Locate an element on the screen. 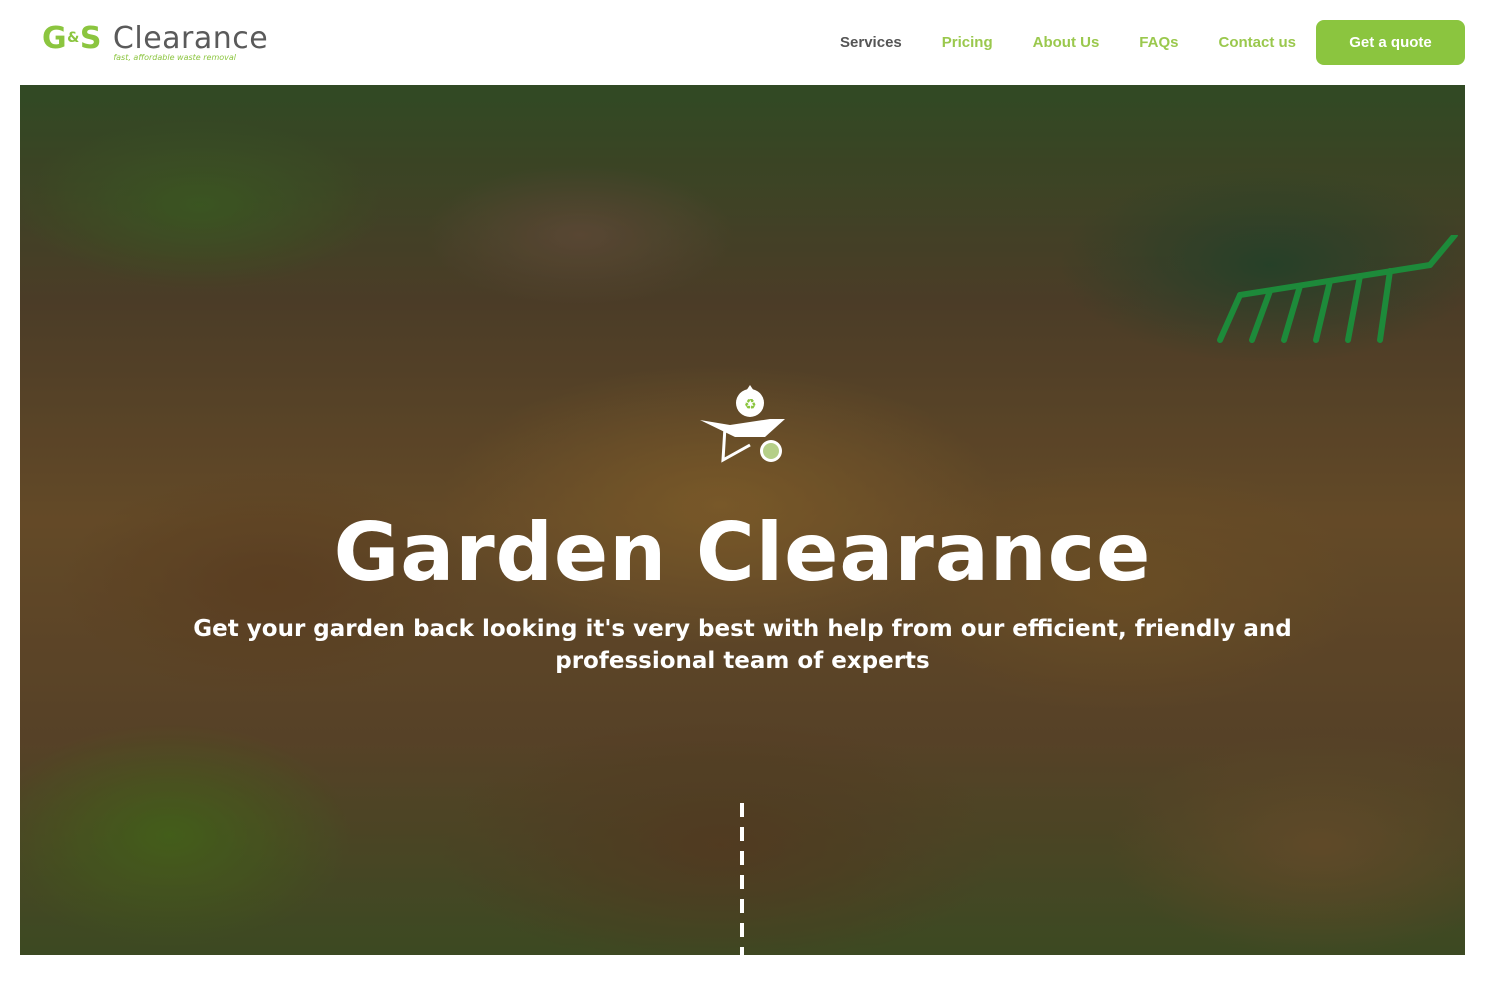 The height and width of the screenshot is (1000, 1485). rake-image is located at coordinates (1337, 289).